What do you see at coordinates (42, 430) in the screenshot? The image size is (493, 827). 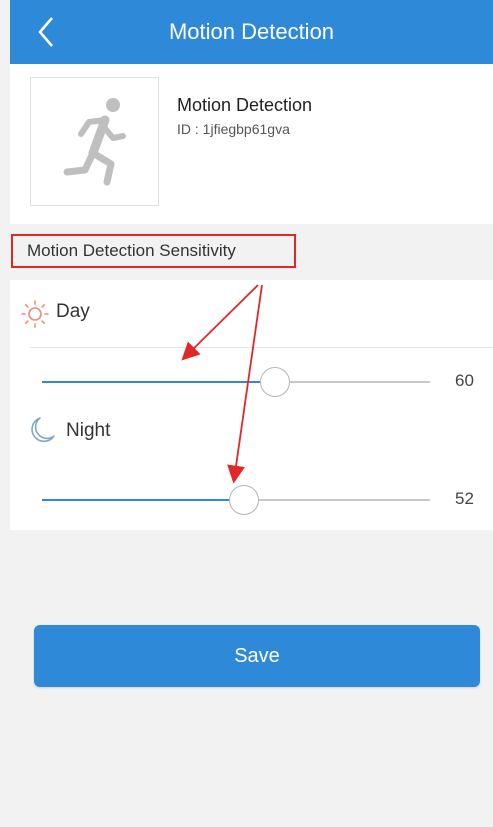 I see `moon-icon` at bounding box center [42, 430].